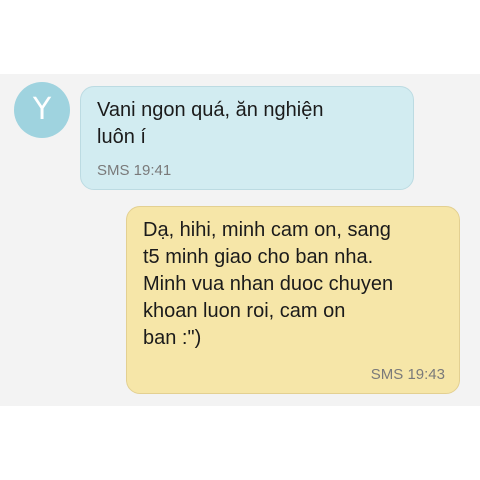  Describe the element at coordinates (210, 123) in the screenshot. I see `incoming-message-text: Vani ngon quá, ăn nghiện luôn í` at that location.